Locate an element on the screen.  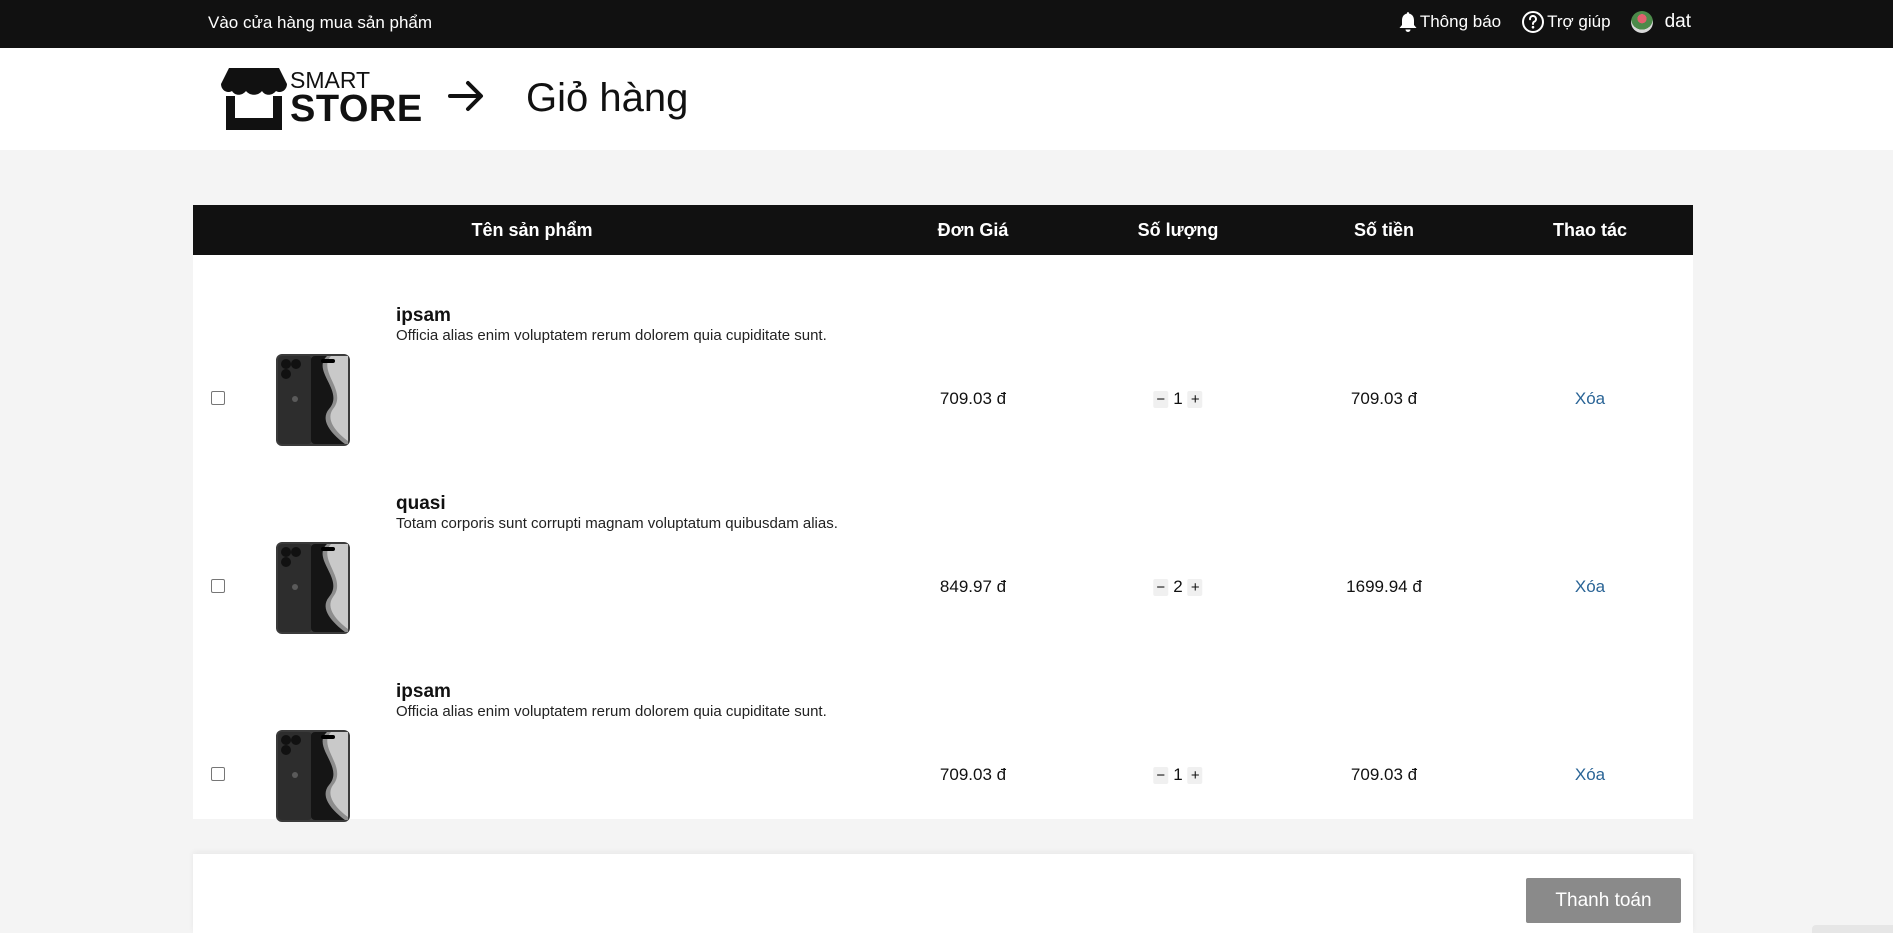
column-total: Số tiền is located at coordinates (1384, 230).